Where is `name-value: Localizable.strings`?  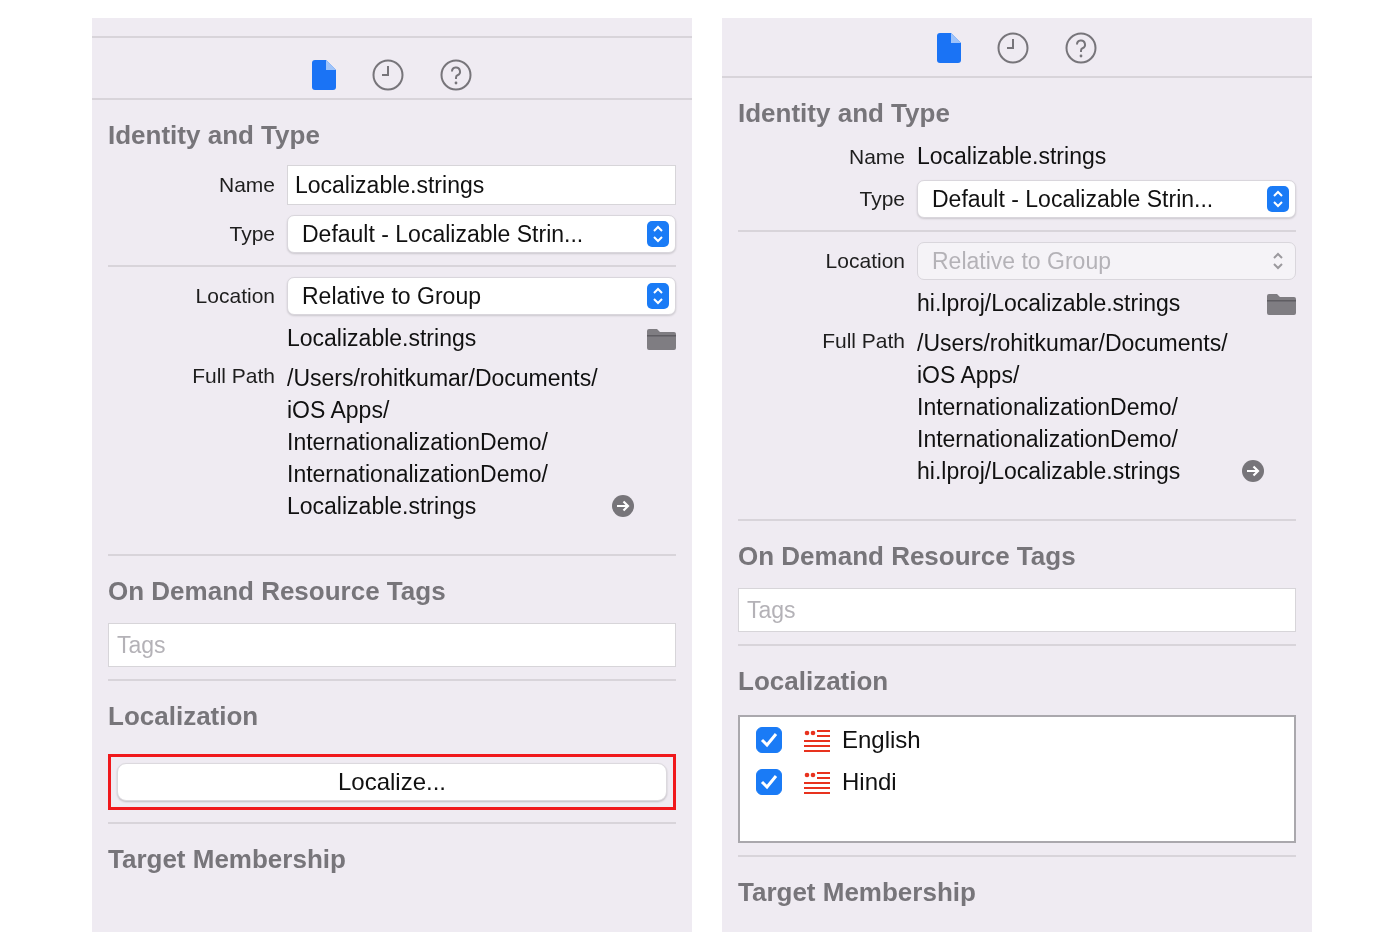 name-value: Localizable.strings is located at coordinates (1012, 156).